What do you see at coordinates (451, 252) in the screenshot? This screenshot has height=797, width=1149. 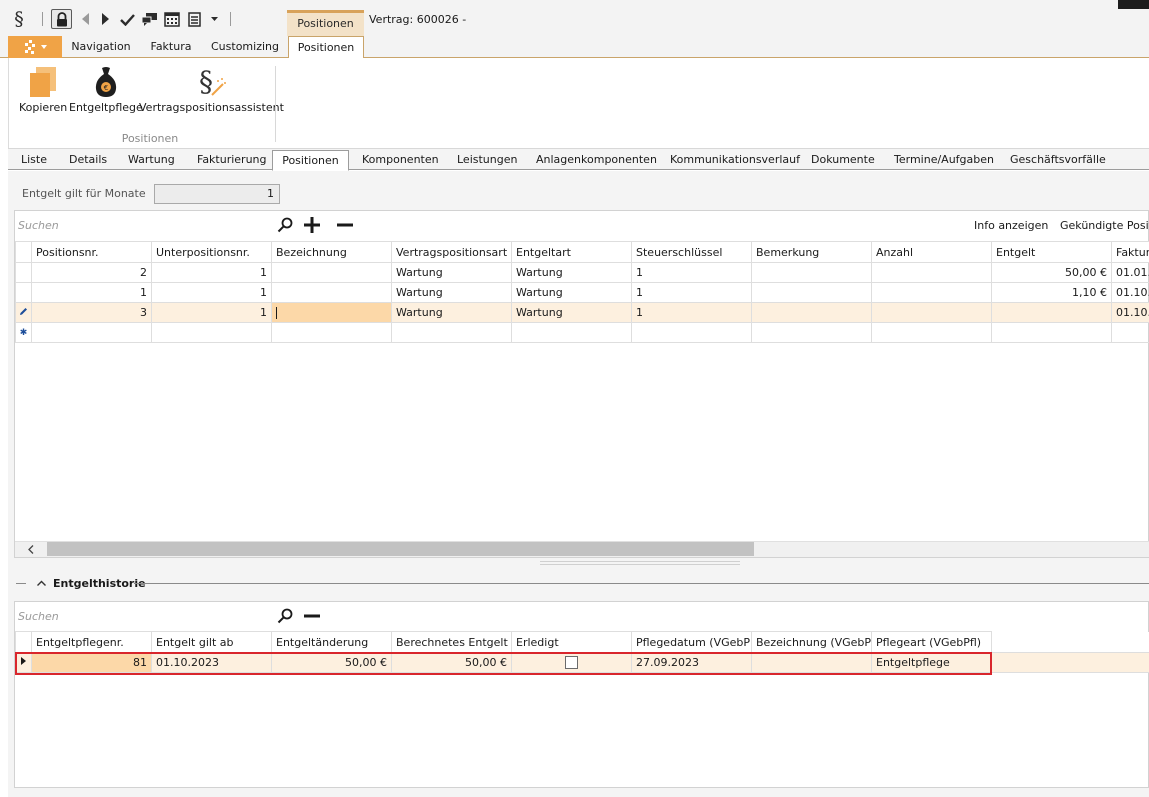 I see `column-header: Vertragspositionsart` at bounding box center [451, 252].